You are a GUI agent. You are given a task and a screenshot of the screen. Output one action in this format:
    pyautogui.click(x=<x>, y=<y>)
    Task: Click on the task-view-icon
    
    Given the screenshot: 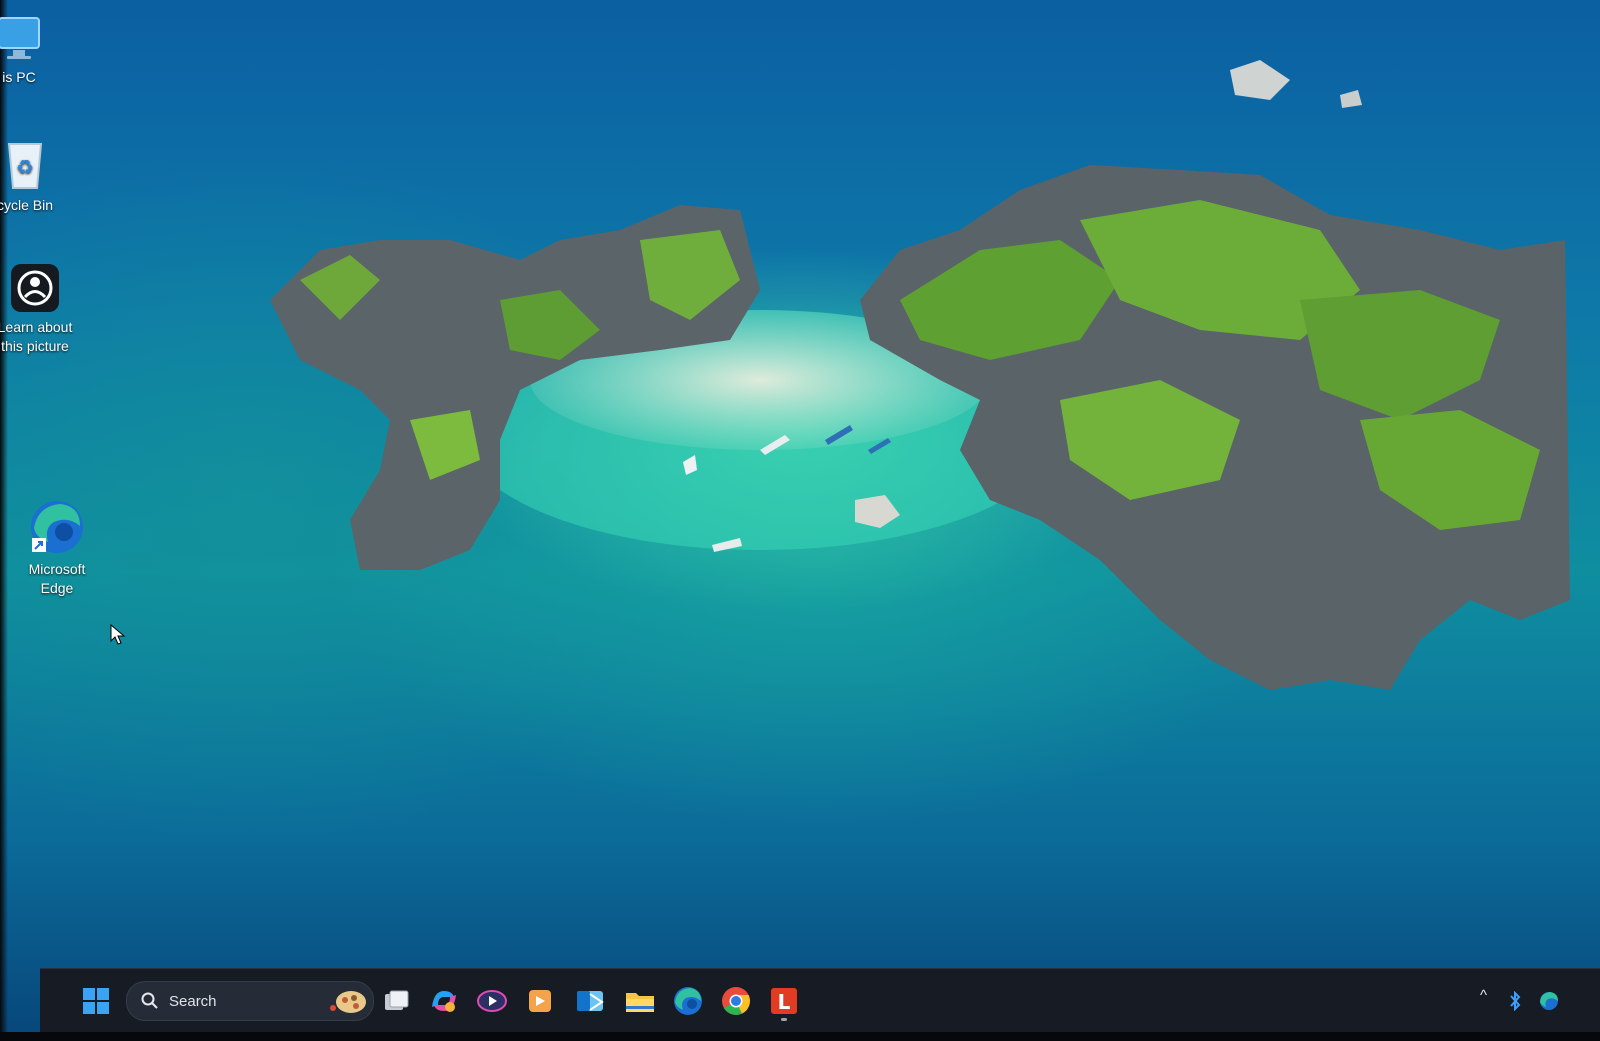 What is the action you would take?
    pyautogui.click(x=397, y=1000)
    